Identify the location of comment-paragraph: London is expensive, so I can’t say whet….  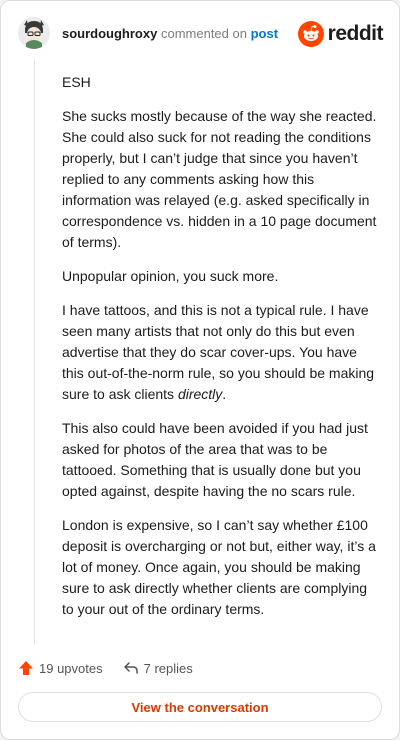
(219, 567).